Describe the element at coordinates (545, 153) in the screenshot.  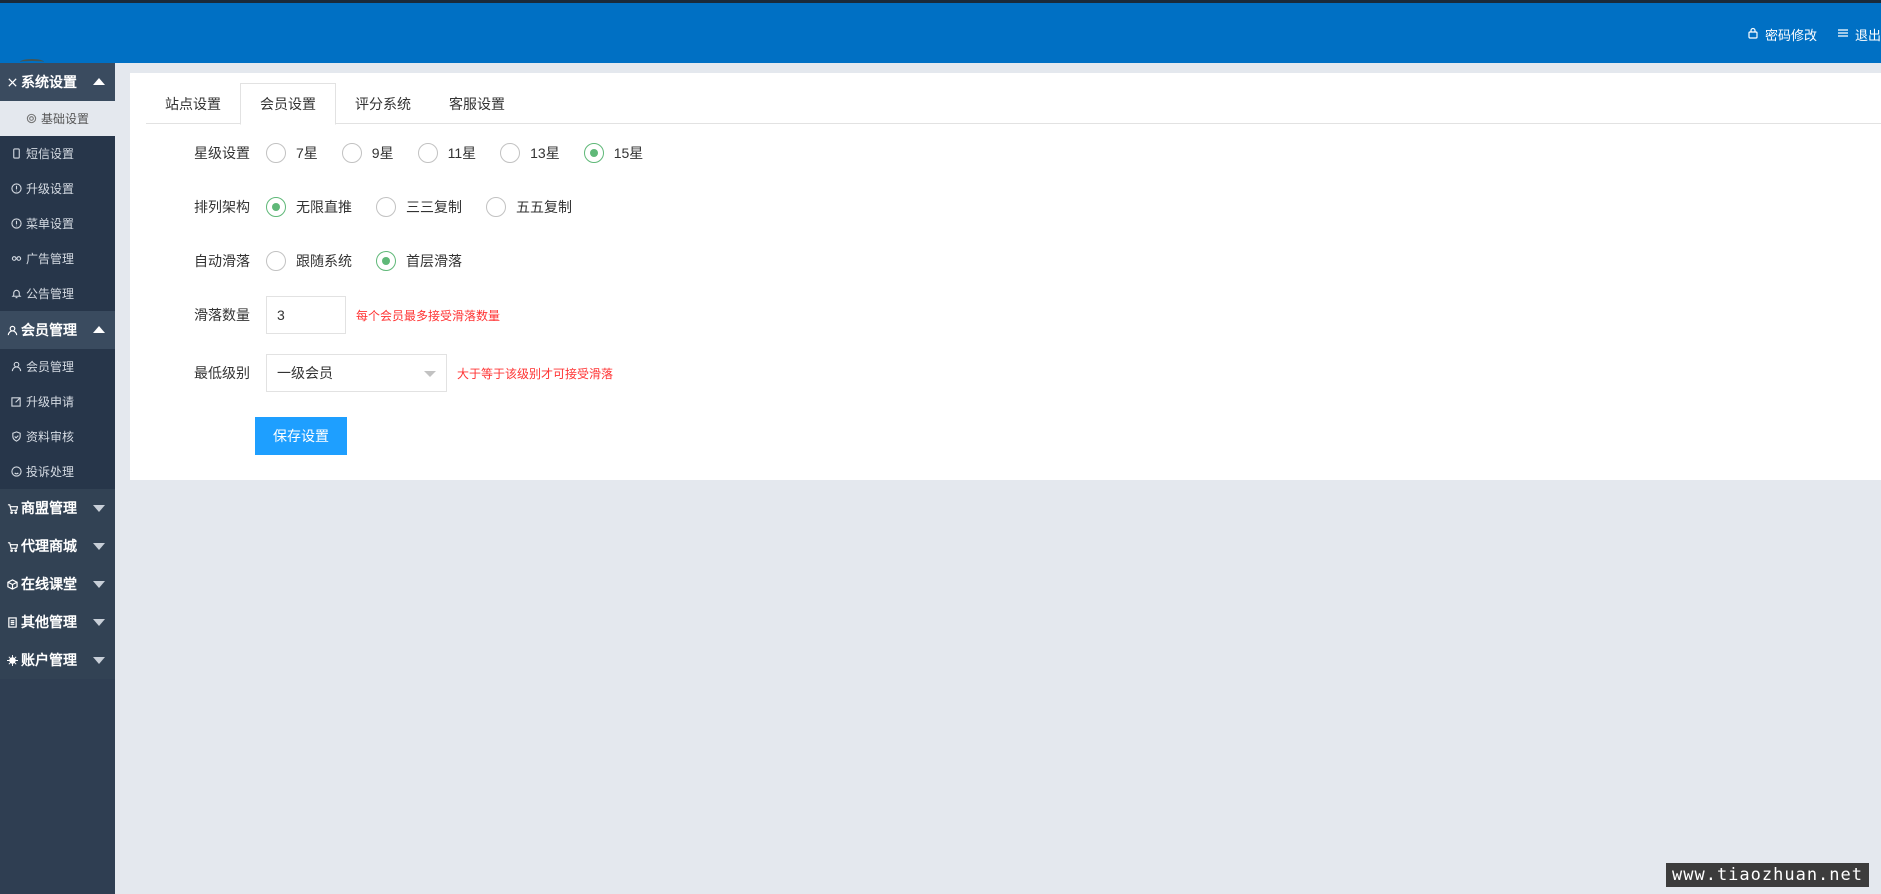
I see `radio-label: 13星` at that location.